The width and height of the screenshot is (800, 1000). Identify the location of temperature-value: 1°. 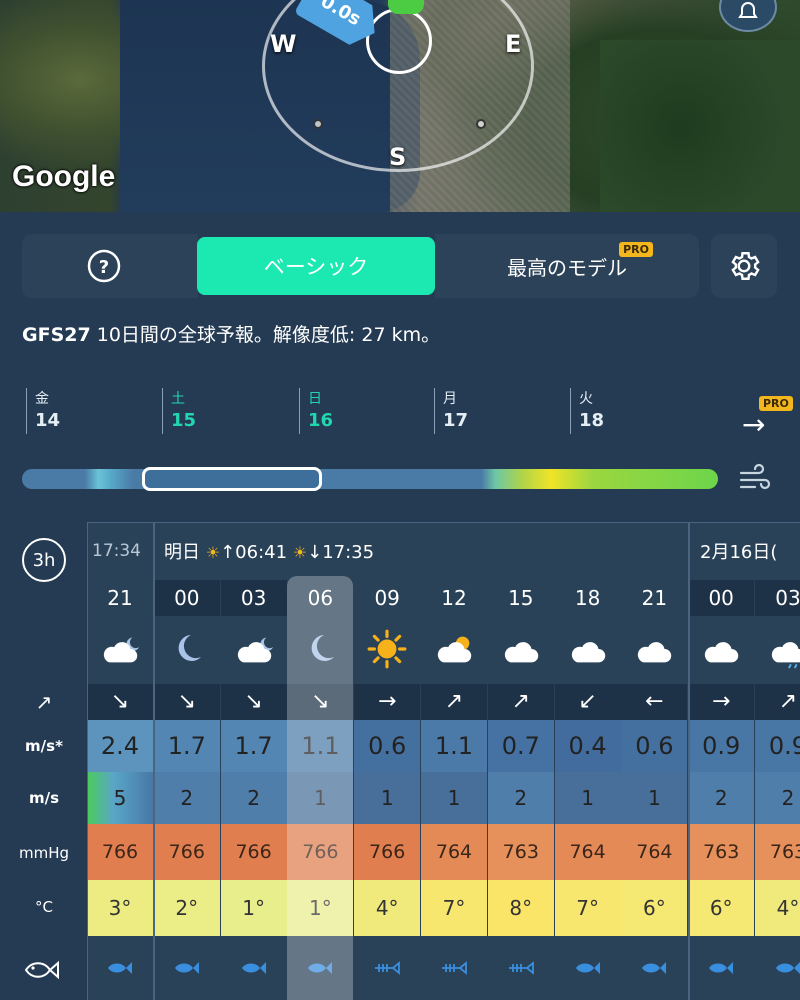
(253, 908).